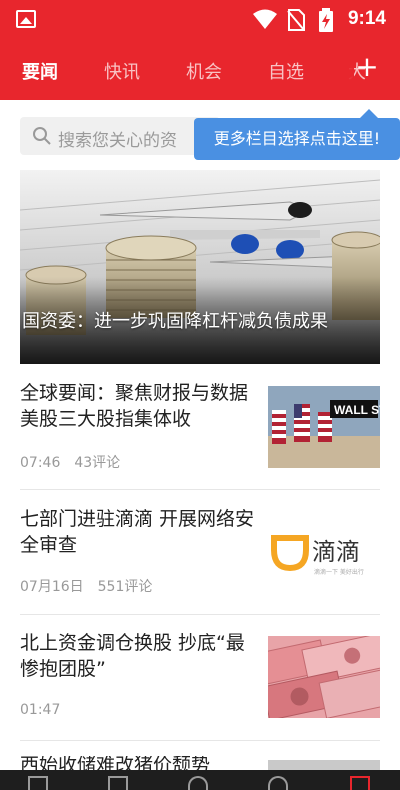 This screenshot has height=790, width=400. What do you see at coordinates (296, 20) in the screenshot?
I see `no-sim-icon` at bounding box center [296, 20].